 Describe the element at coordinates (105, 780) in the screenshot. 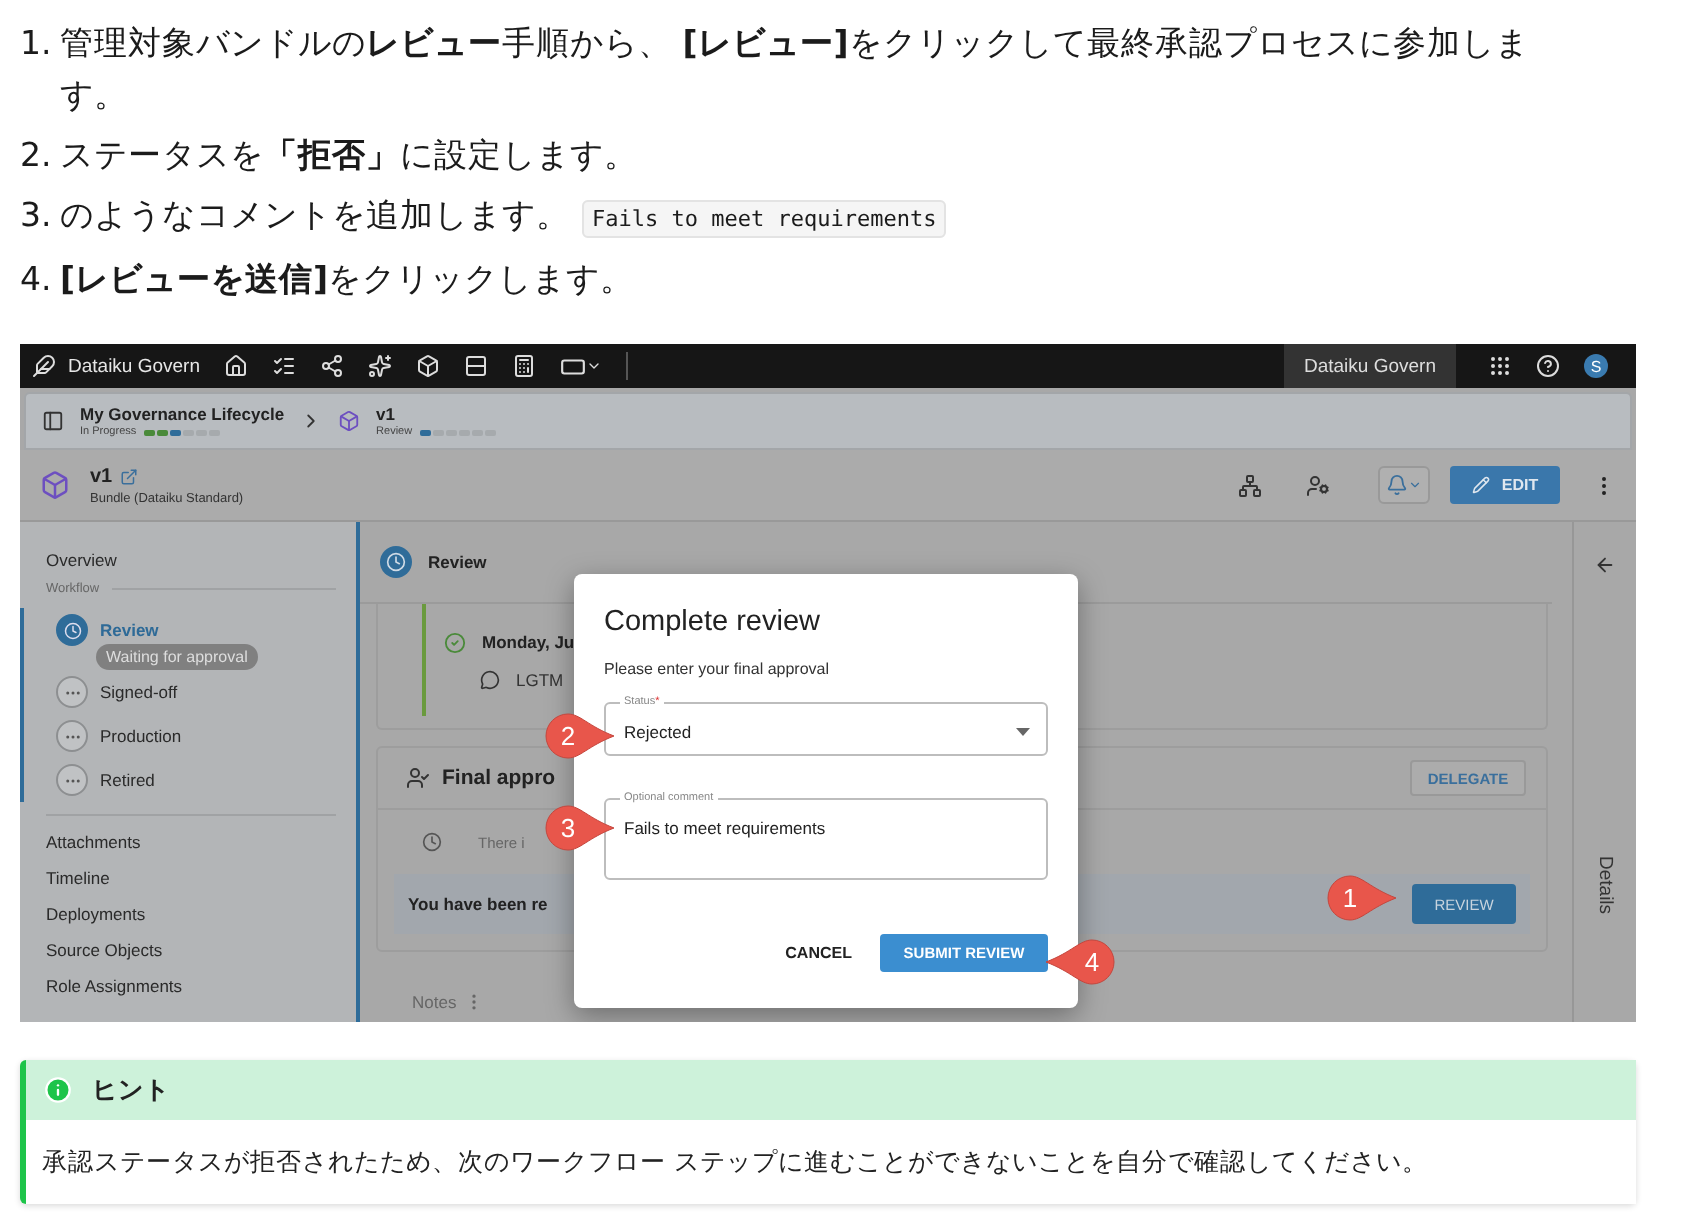

I see `workflow-step: Retired` at that location.